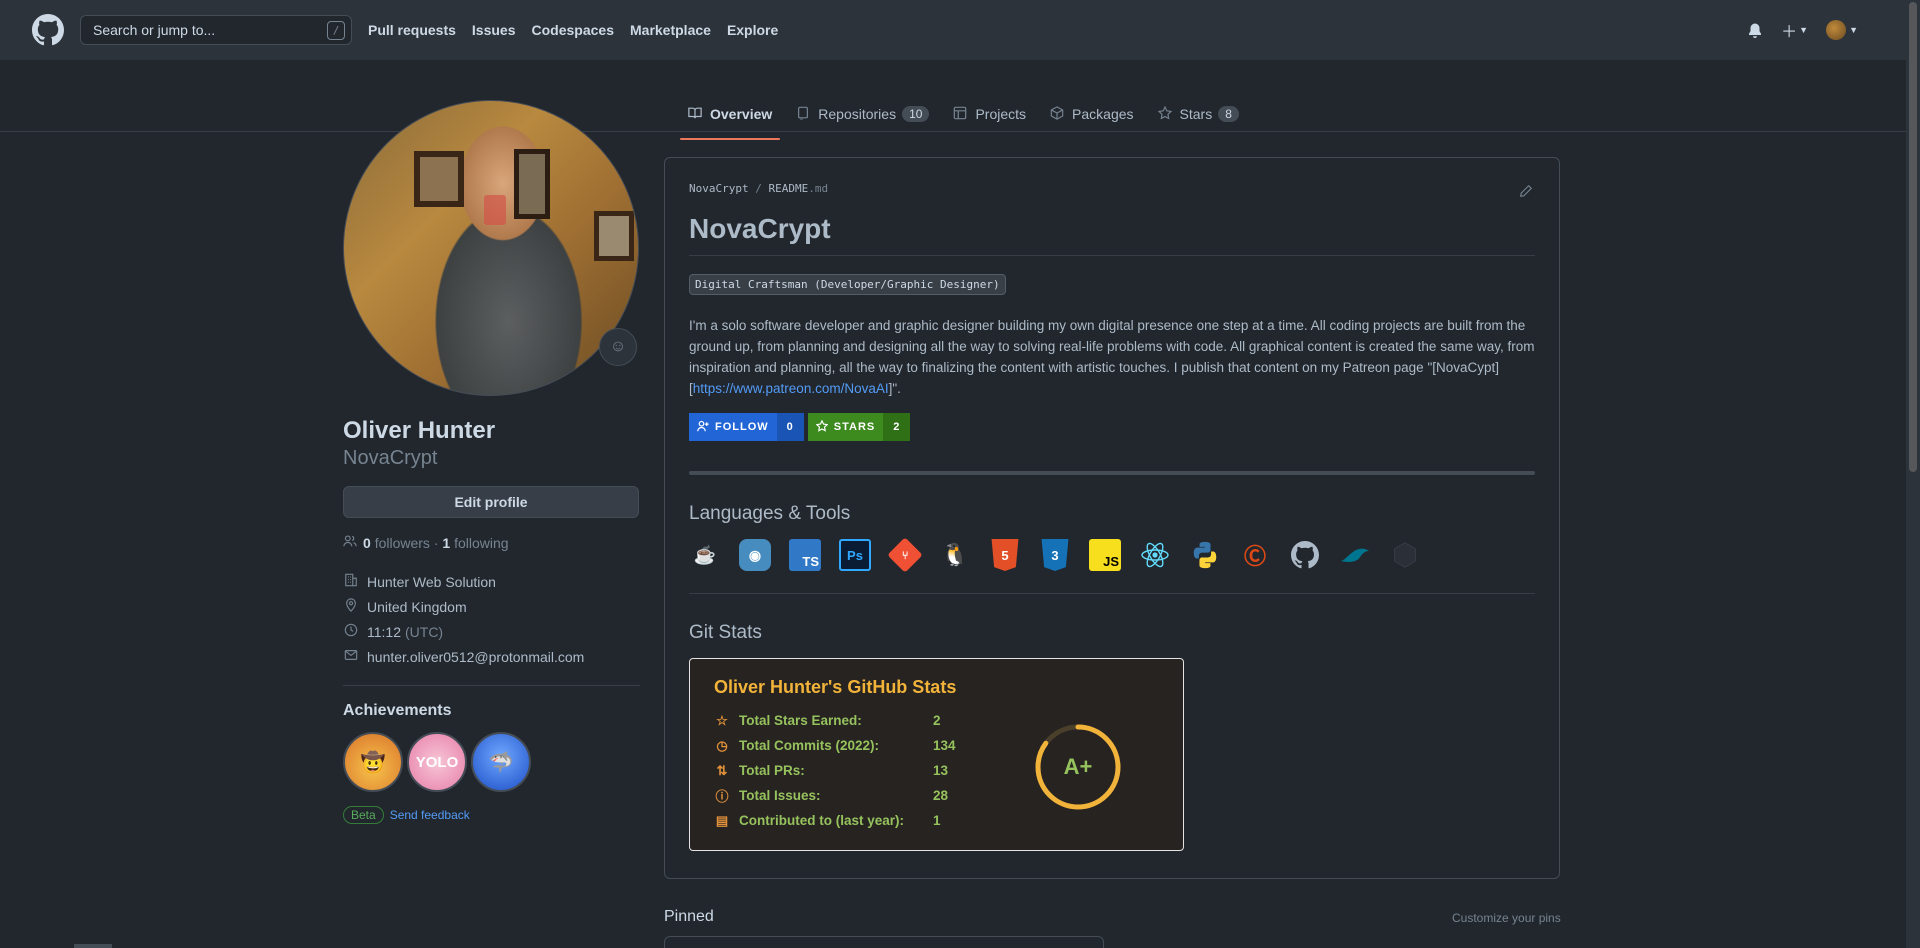 The image size is (1920, 948). What do you see at coordinates (894, 388) in the screenshot?
I see `bio-end: ]".` at bounding box center [894, 388].